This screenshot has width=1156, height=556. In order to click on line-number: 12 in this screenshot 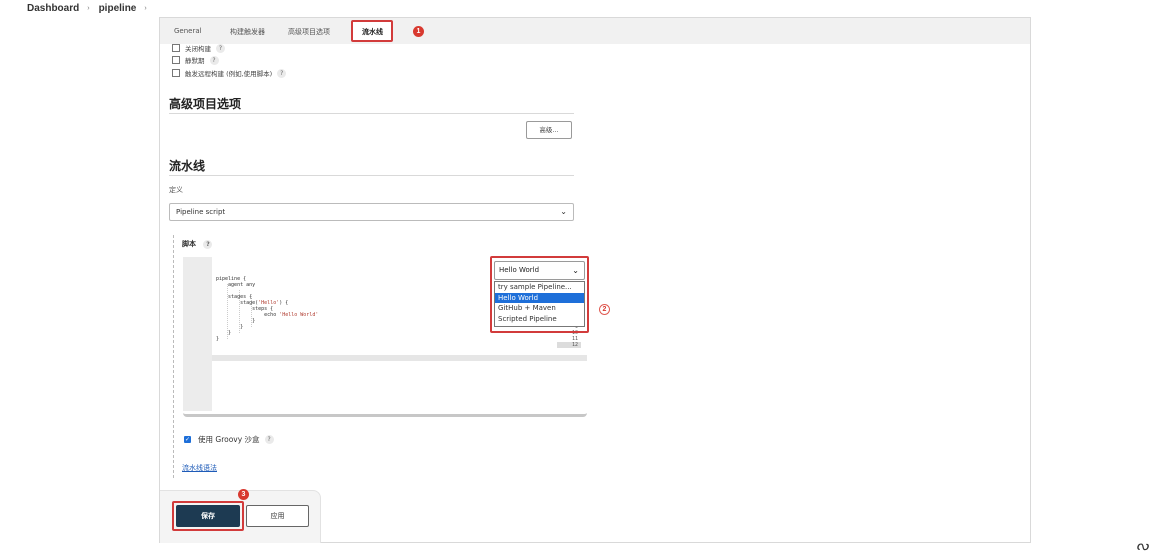, I will do `click(569, 345)`.